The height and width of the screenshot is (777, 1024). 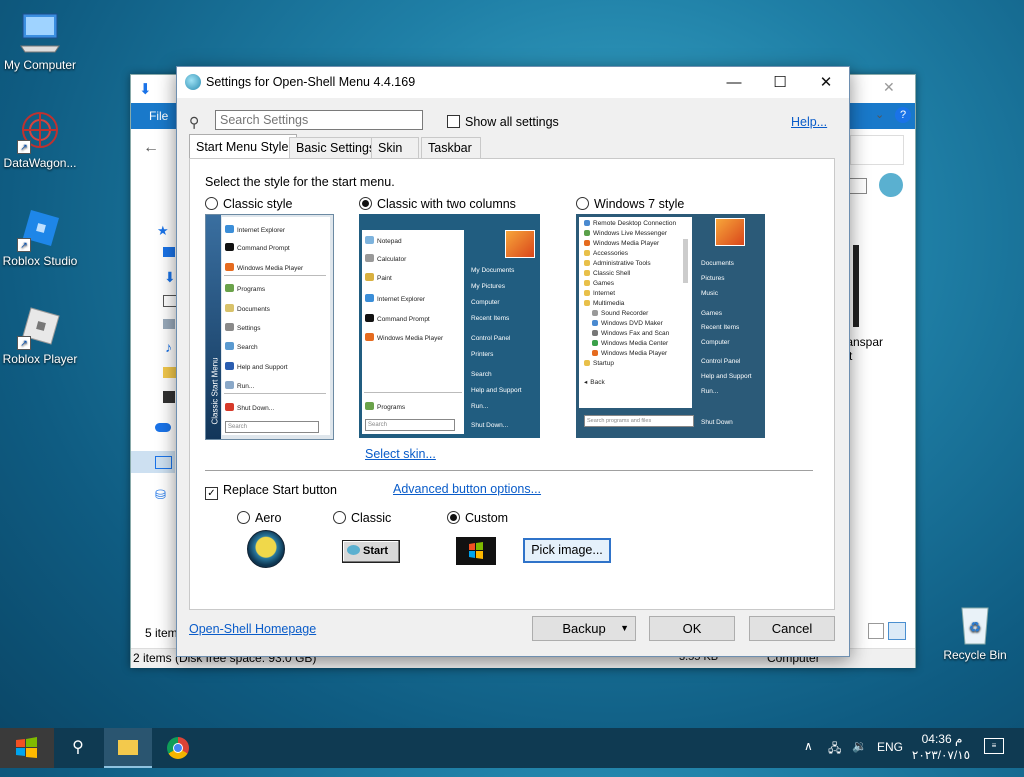 What do you see at coordinates (503, 122) in the screenshot?
I see `show-all-settings-checkbox: Show all settings` at bounding box center [503, 122].